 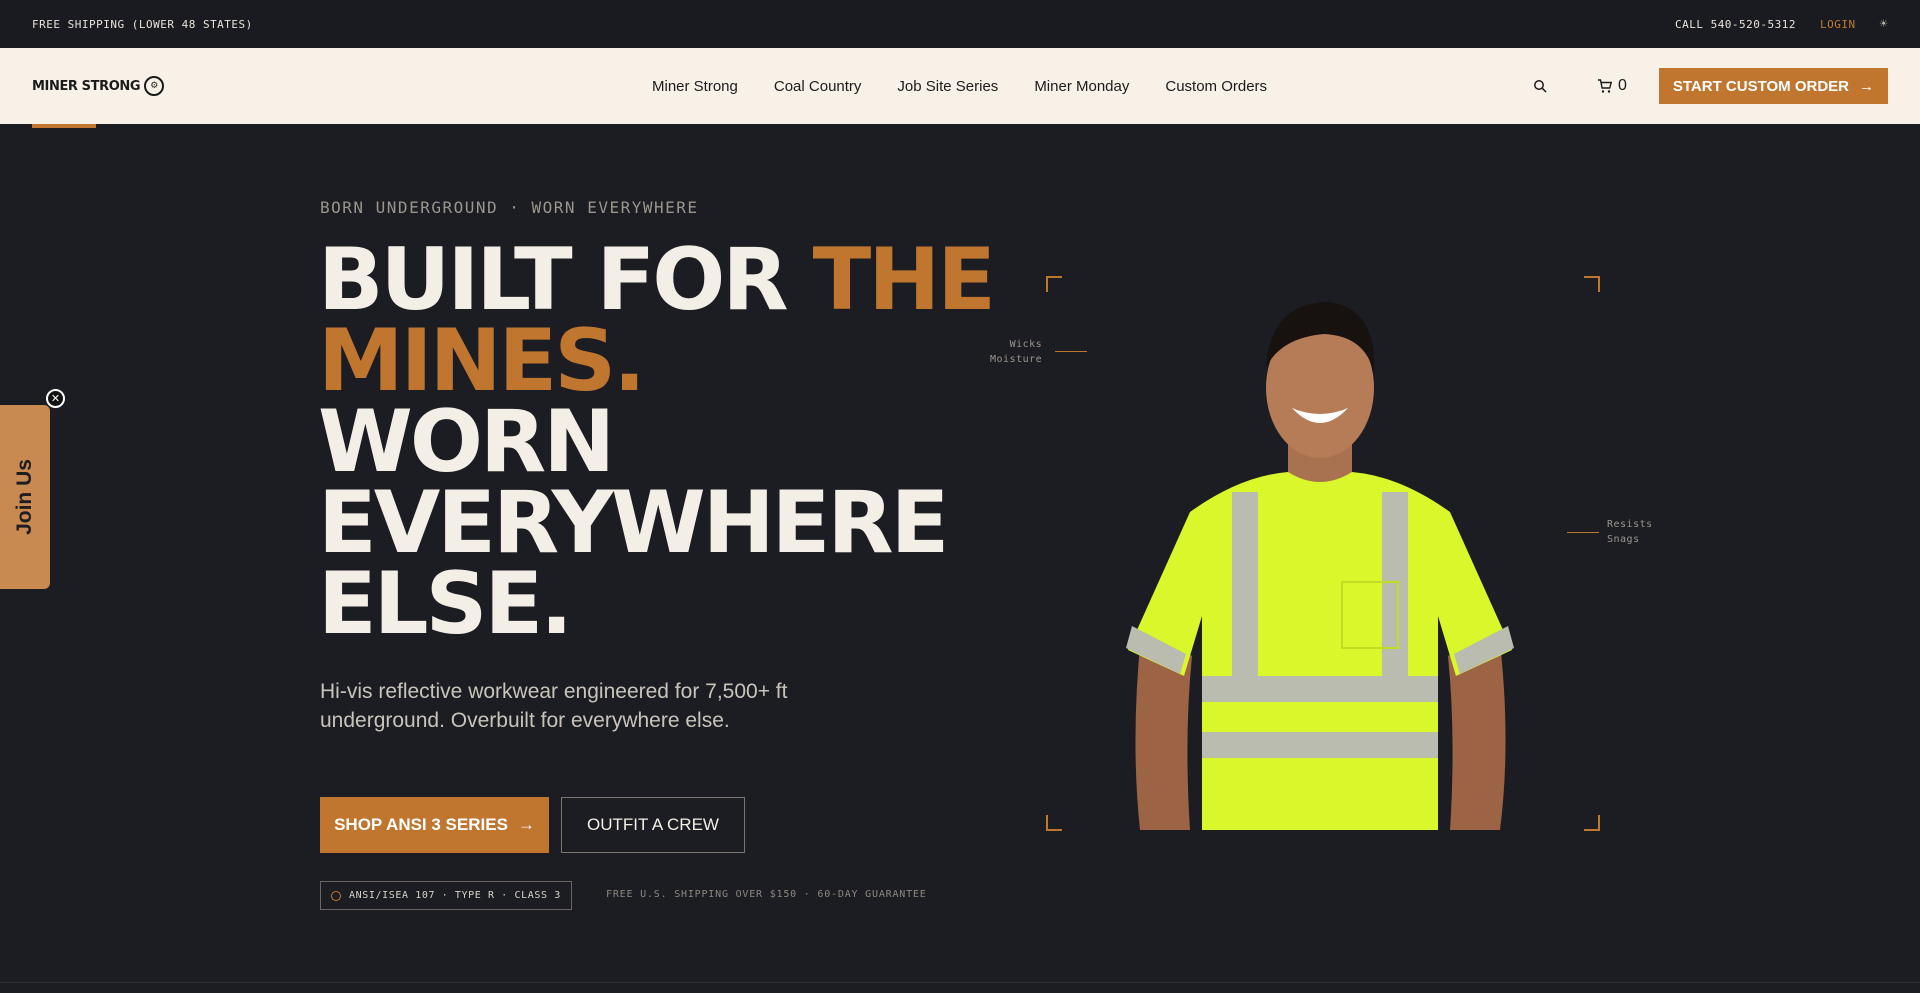 What do you see at coordinates (64, 126) in the screenshot?
I see `active-nav-indicator` at bounding box center [64, 126].